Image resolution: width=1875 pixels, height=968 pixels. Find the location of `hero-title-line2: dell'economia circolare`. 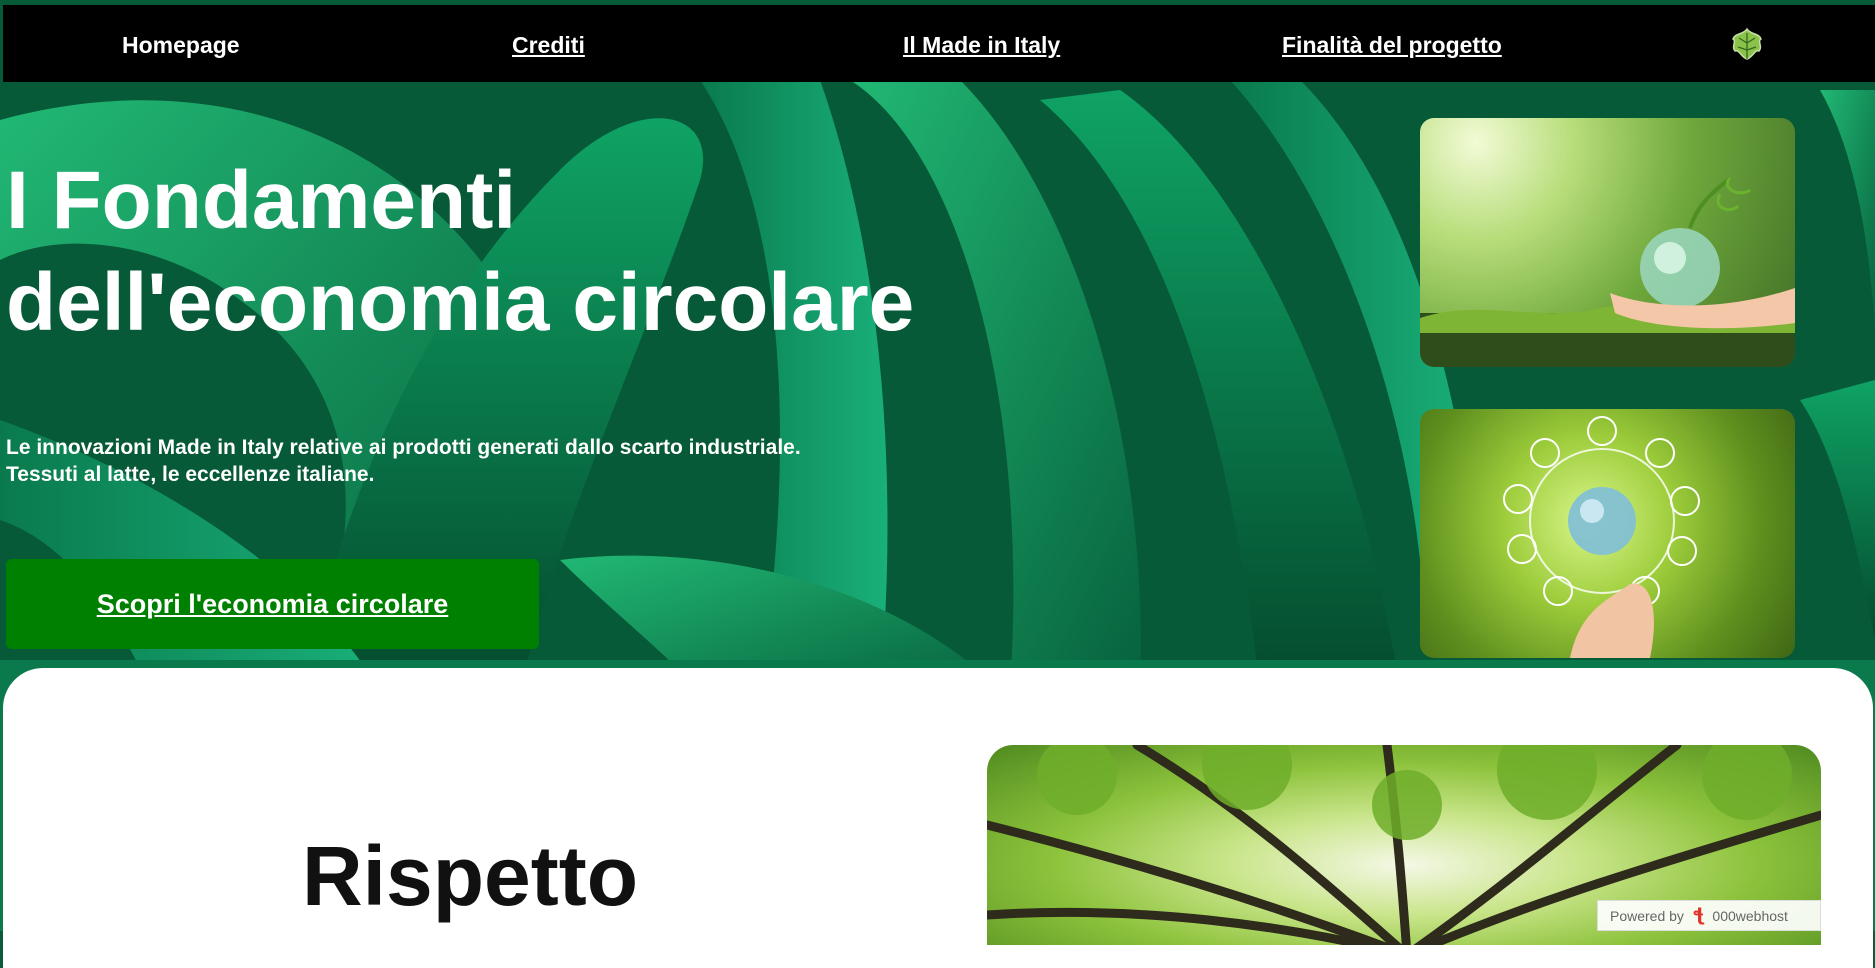

hero-title-line2: dell'economia circolare is located at coordinates (460, 302).